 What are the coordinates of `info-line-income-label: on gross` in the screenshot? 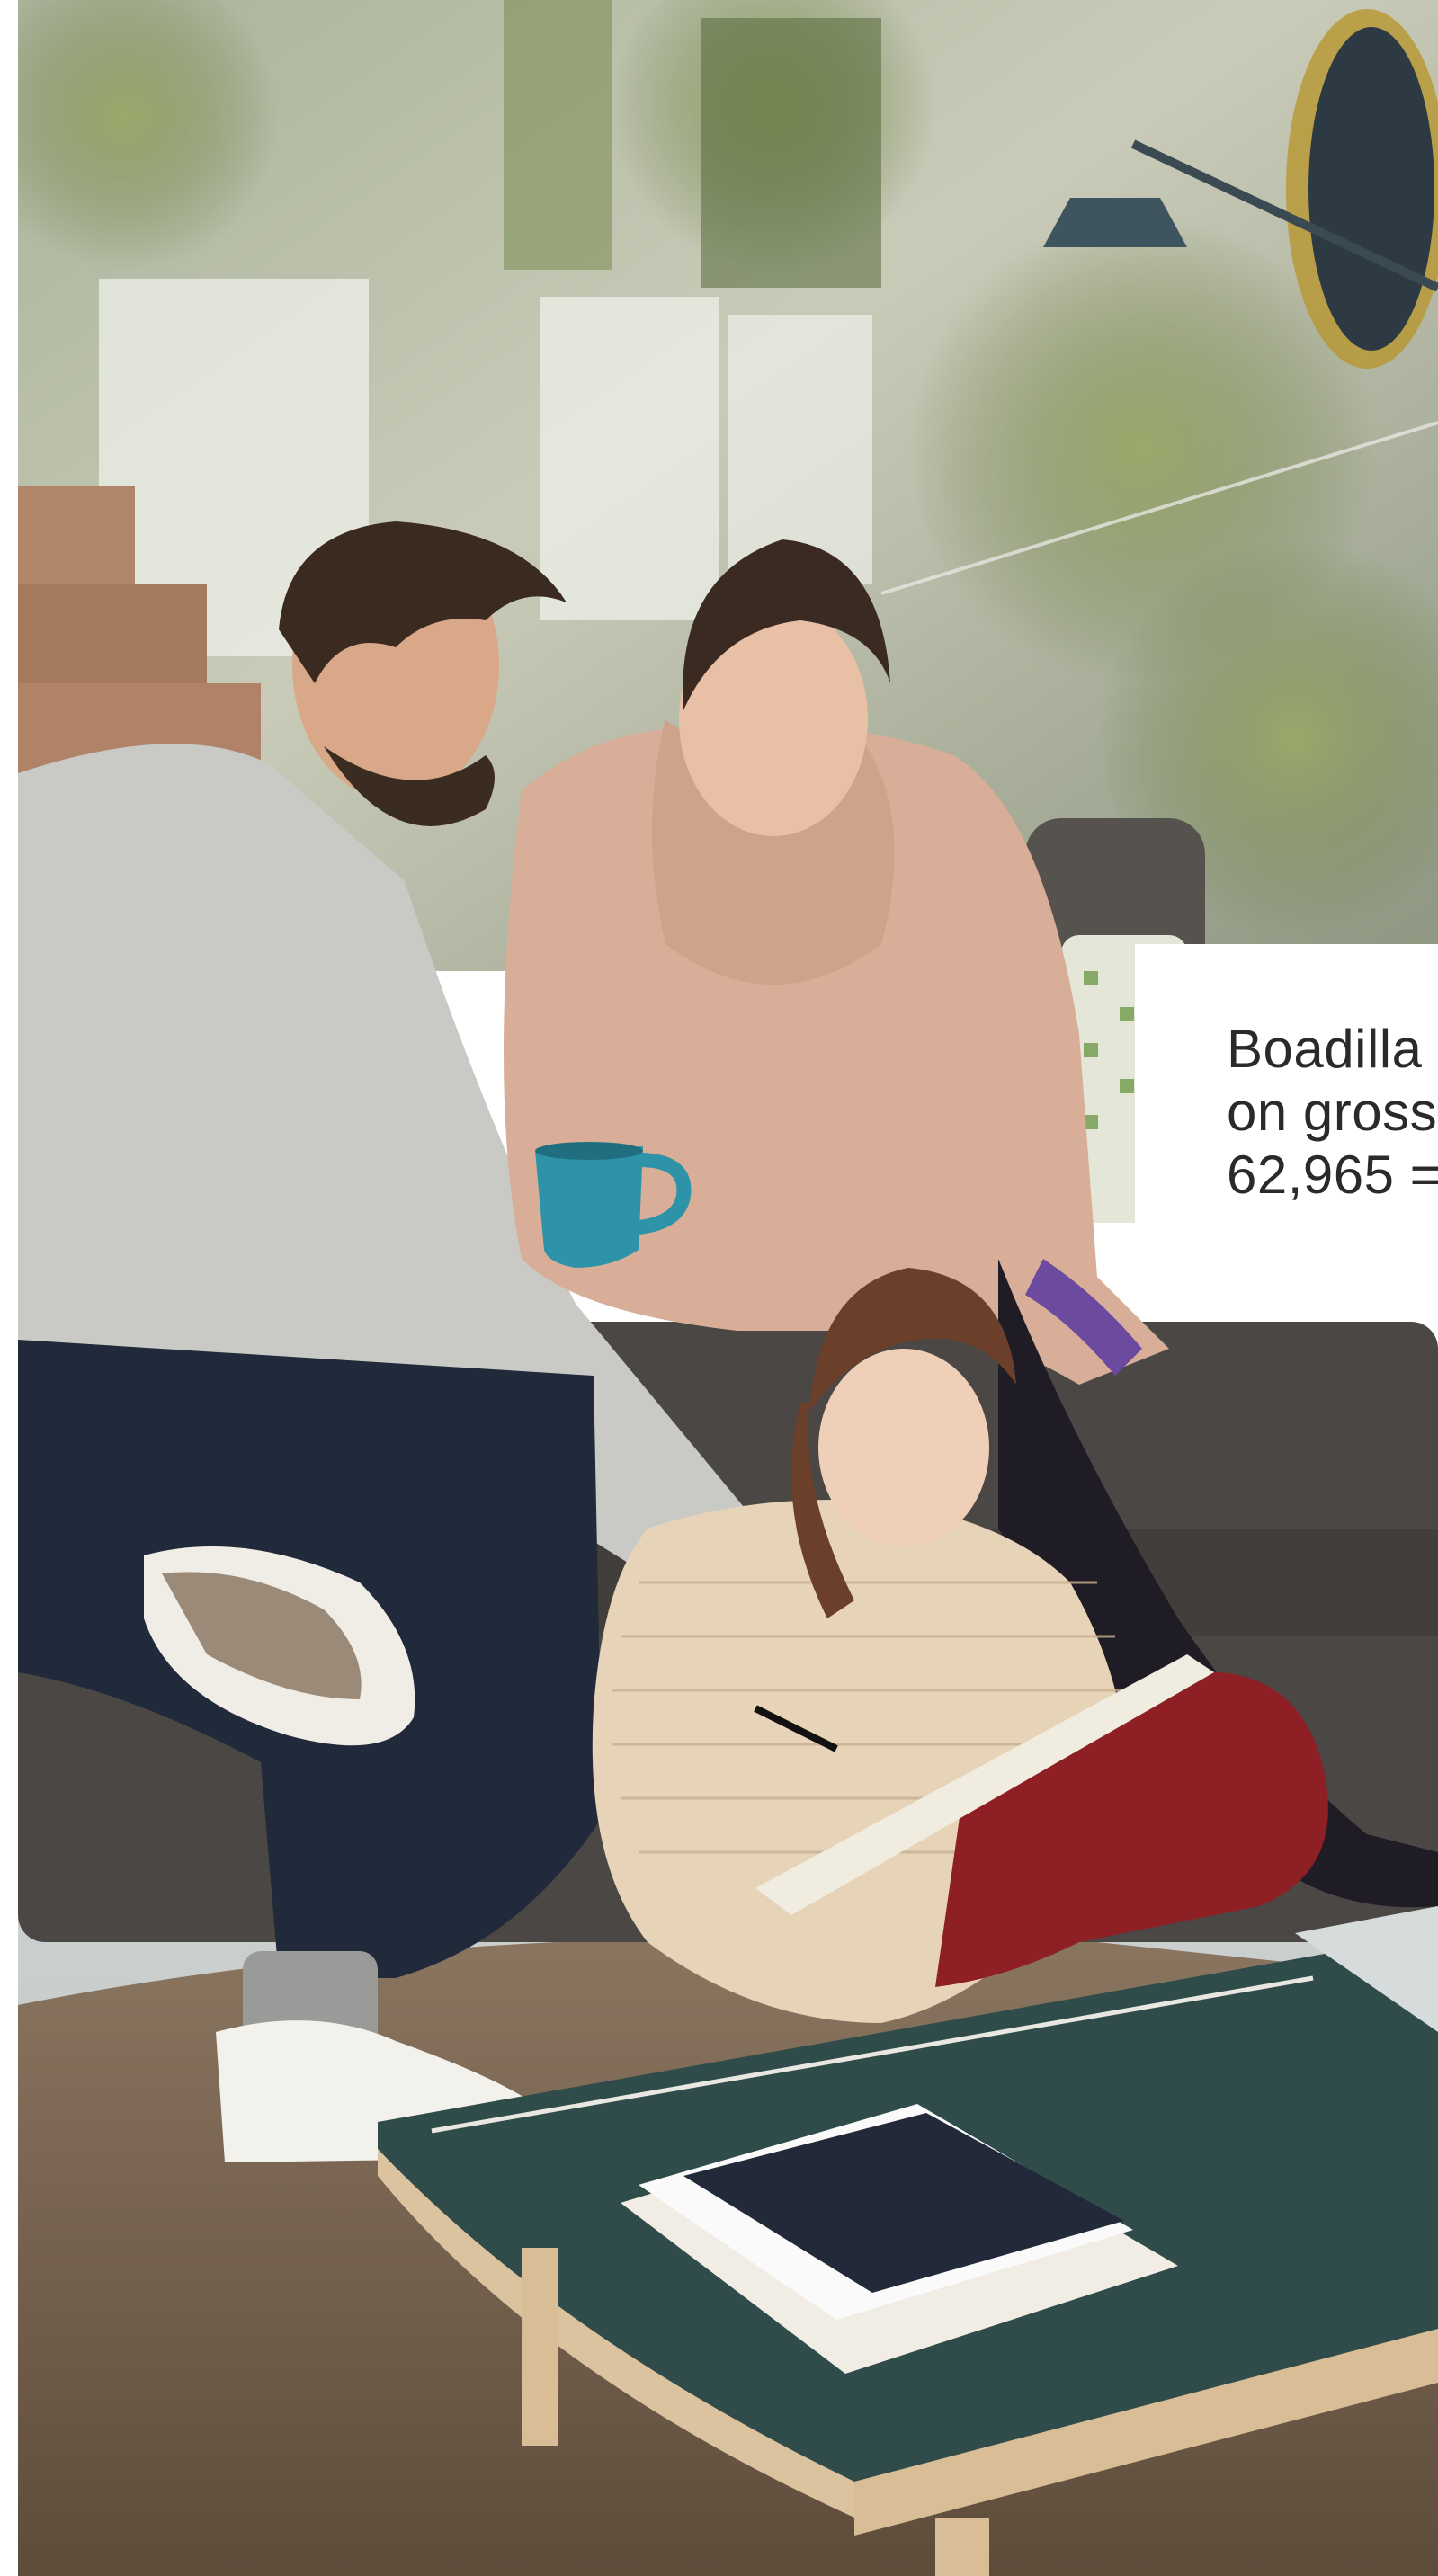 It's located at (1332, 1112).